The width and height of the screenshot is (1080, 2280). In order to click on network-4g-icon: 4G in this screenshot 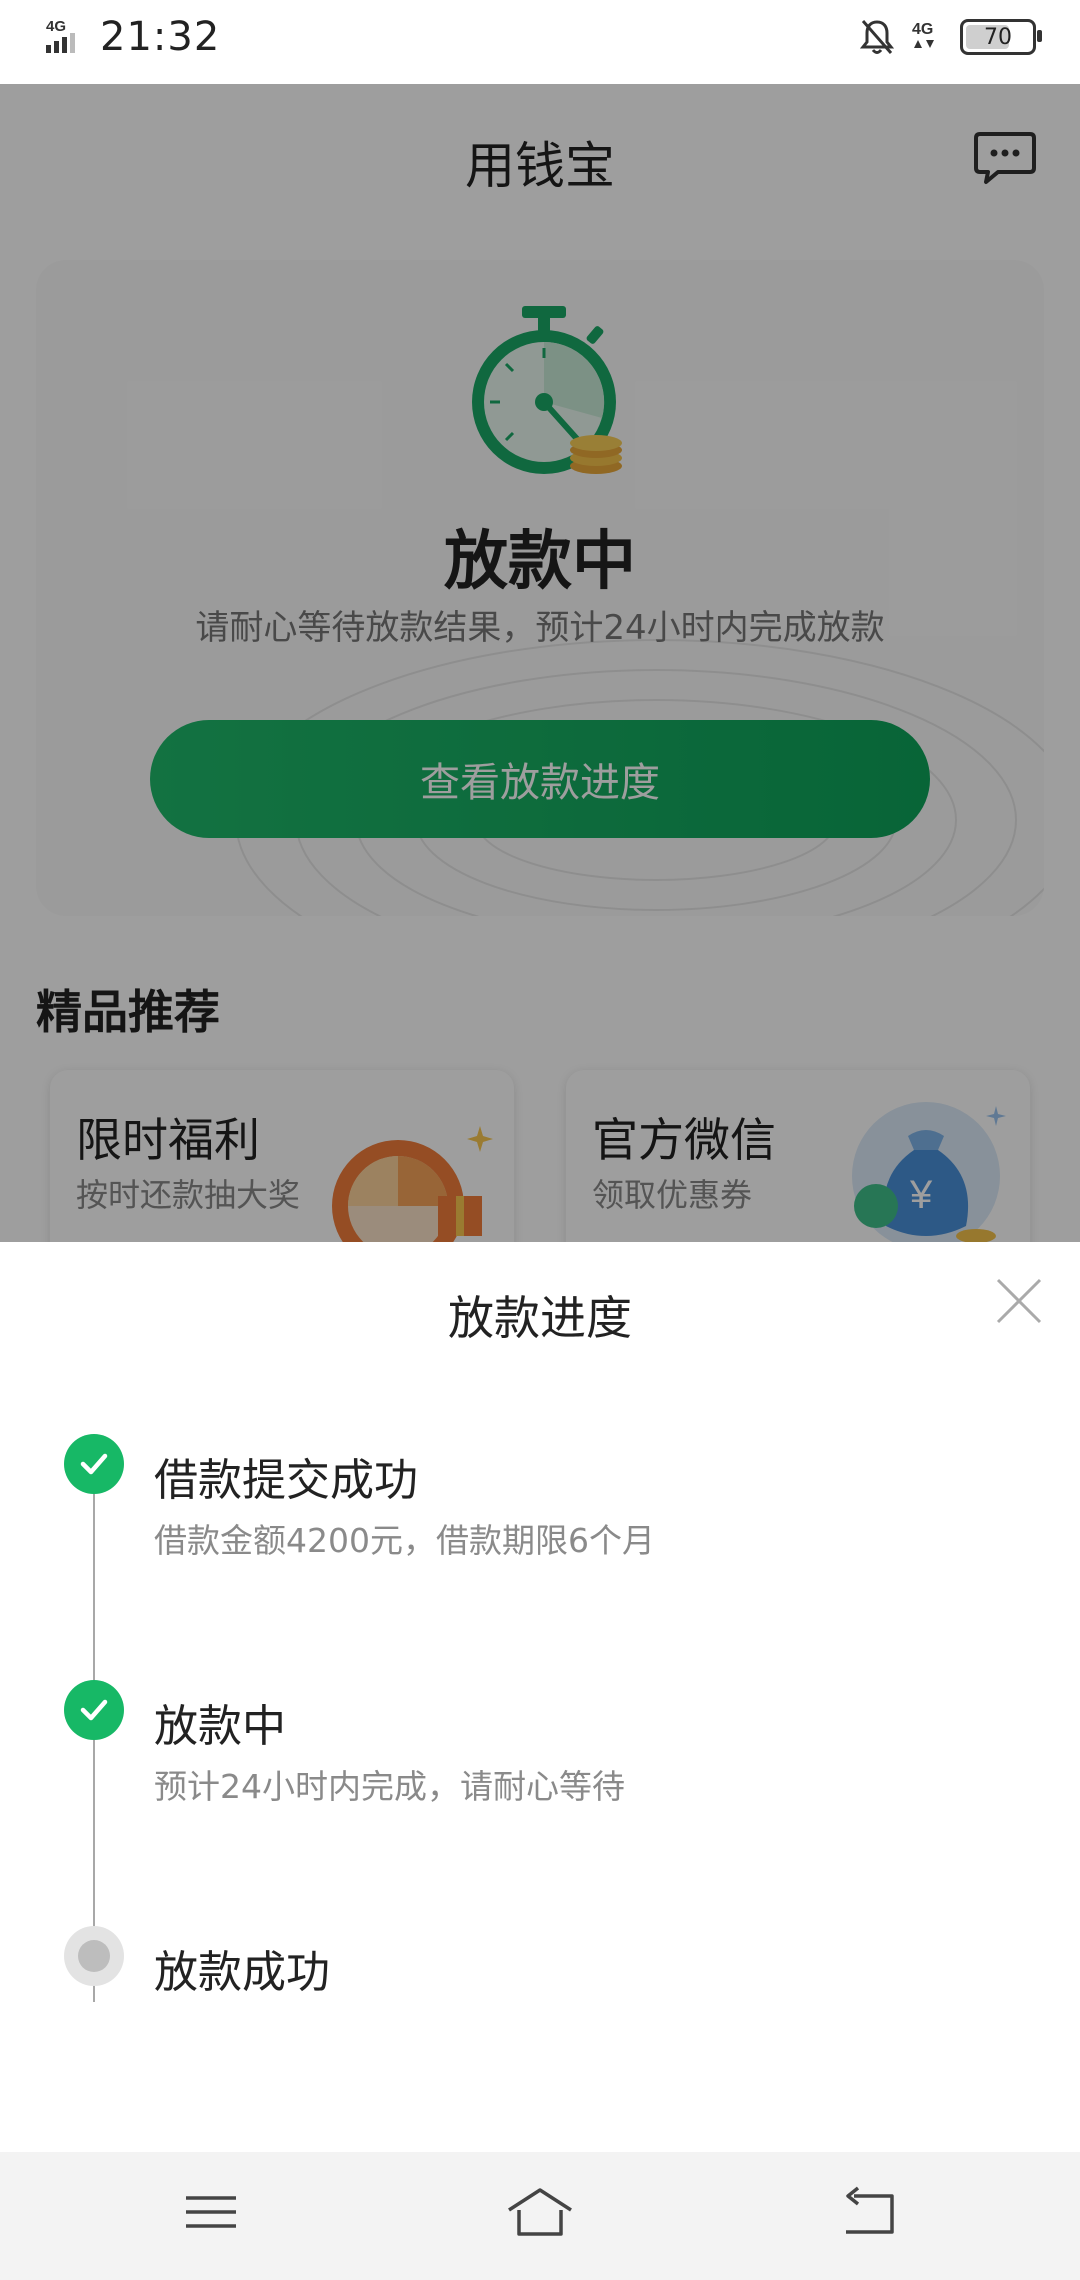, I will do `click(923, 34)`.